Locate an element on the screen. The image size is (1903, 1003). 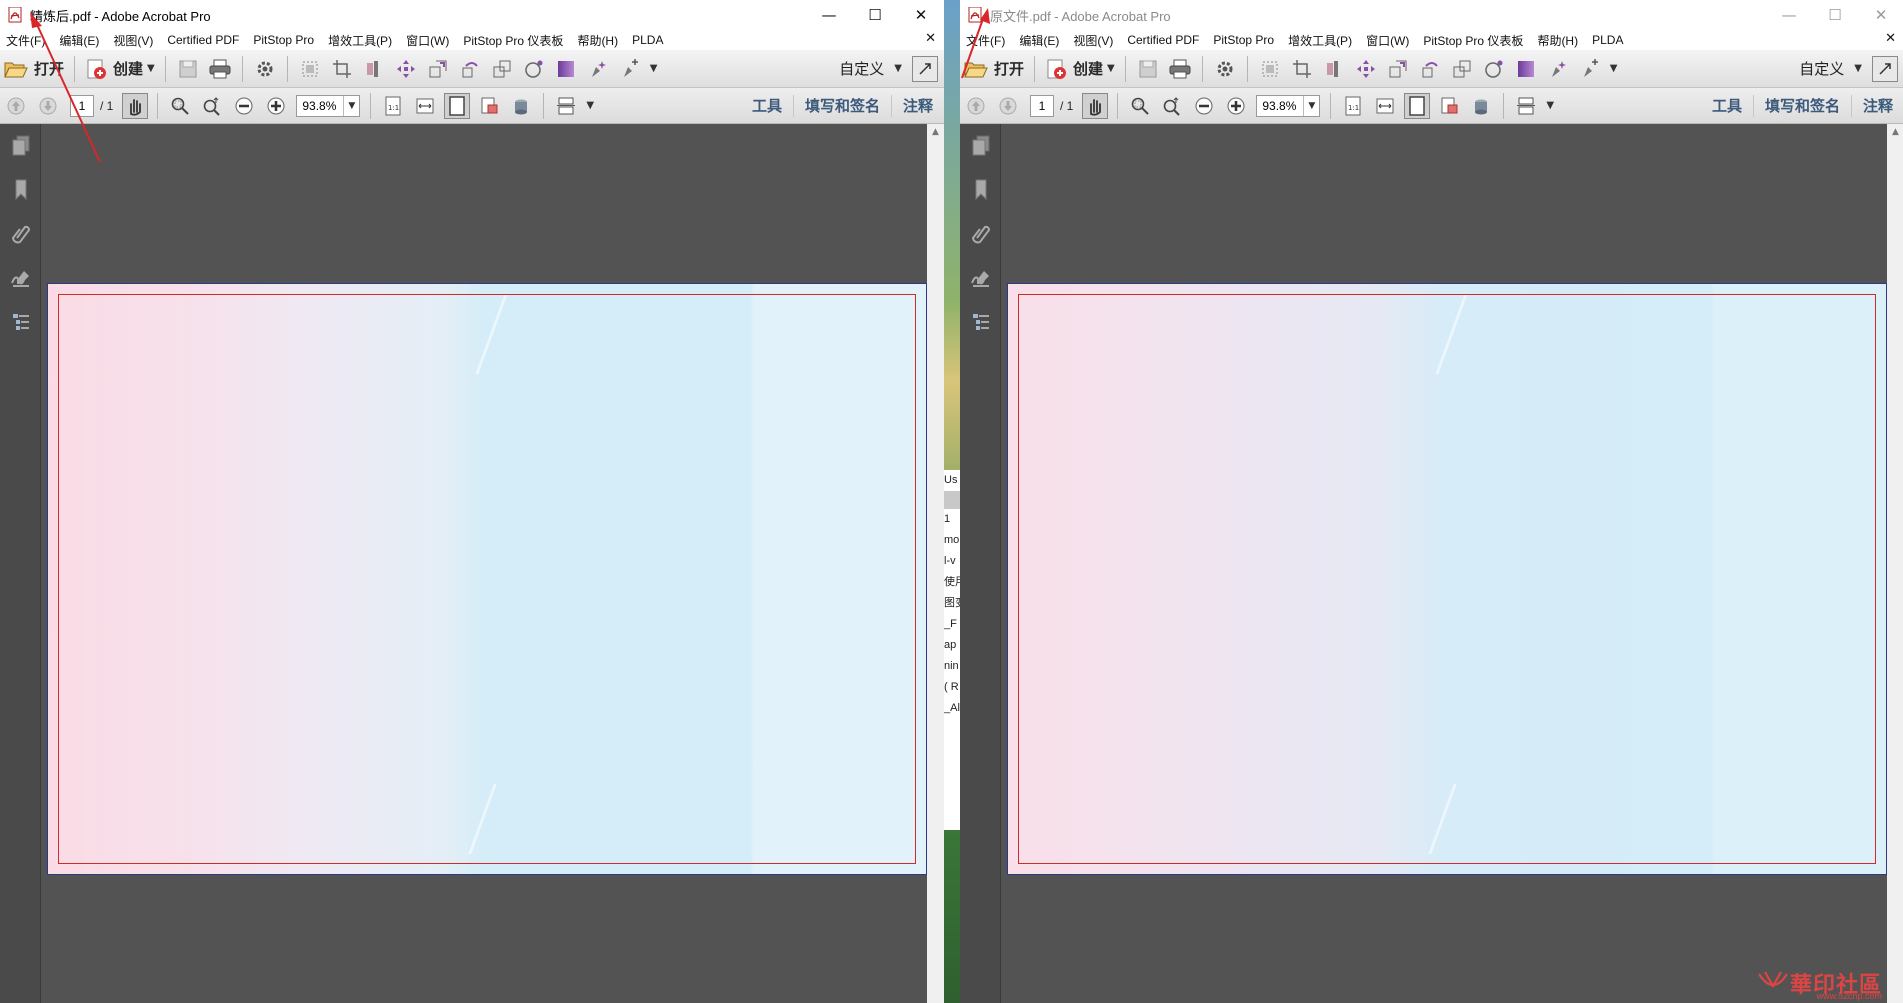
scroll-up-icon: ▲ is located at coordinates (1895, 132).